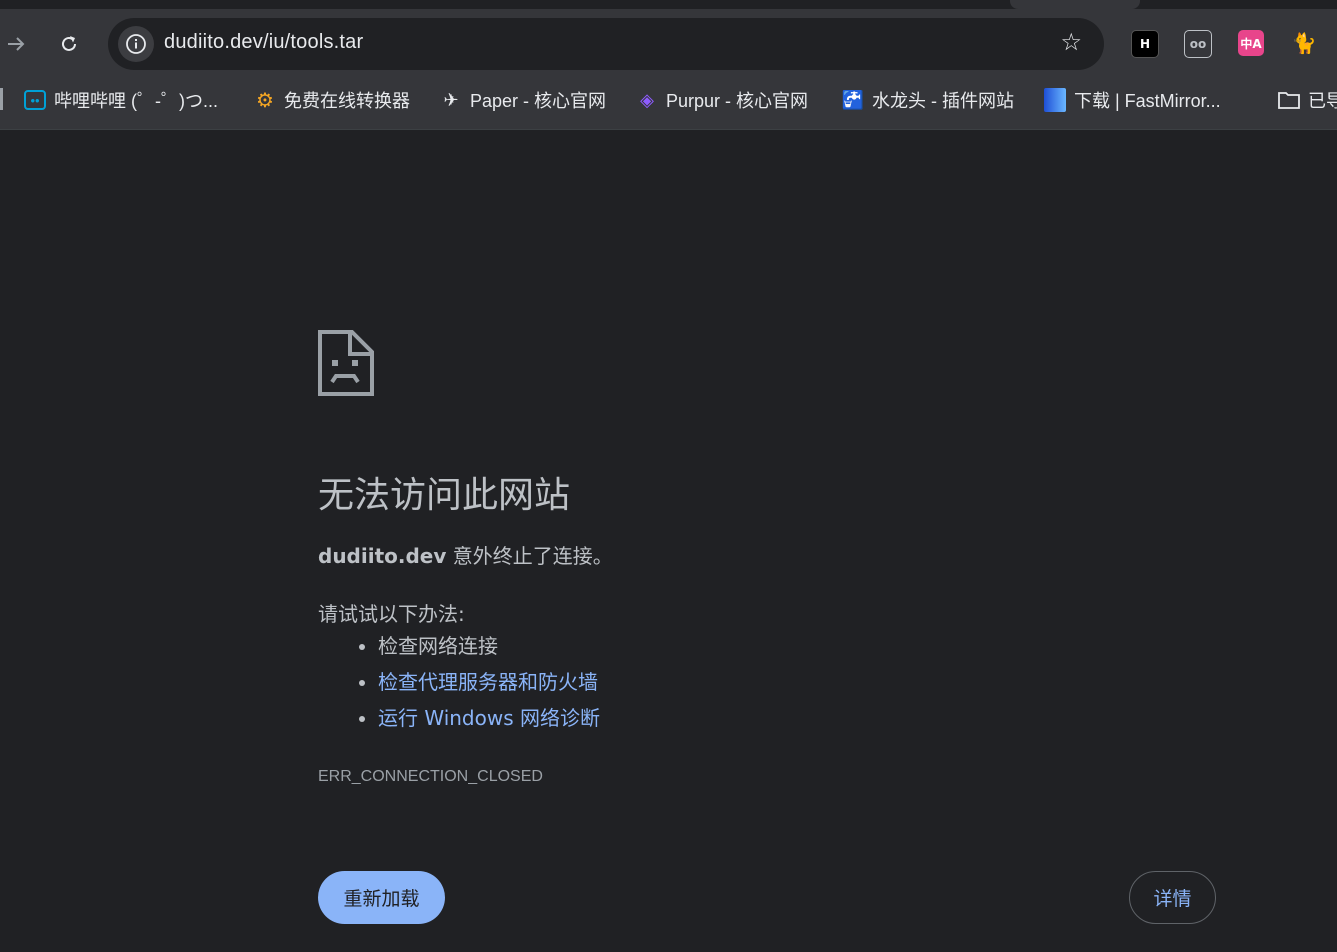  I want to click on info-icon, so click(136, 44).